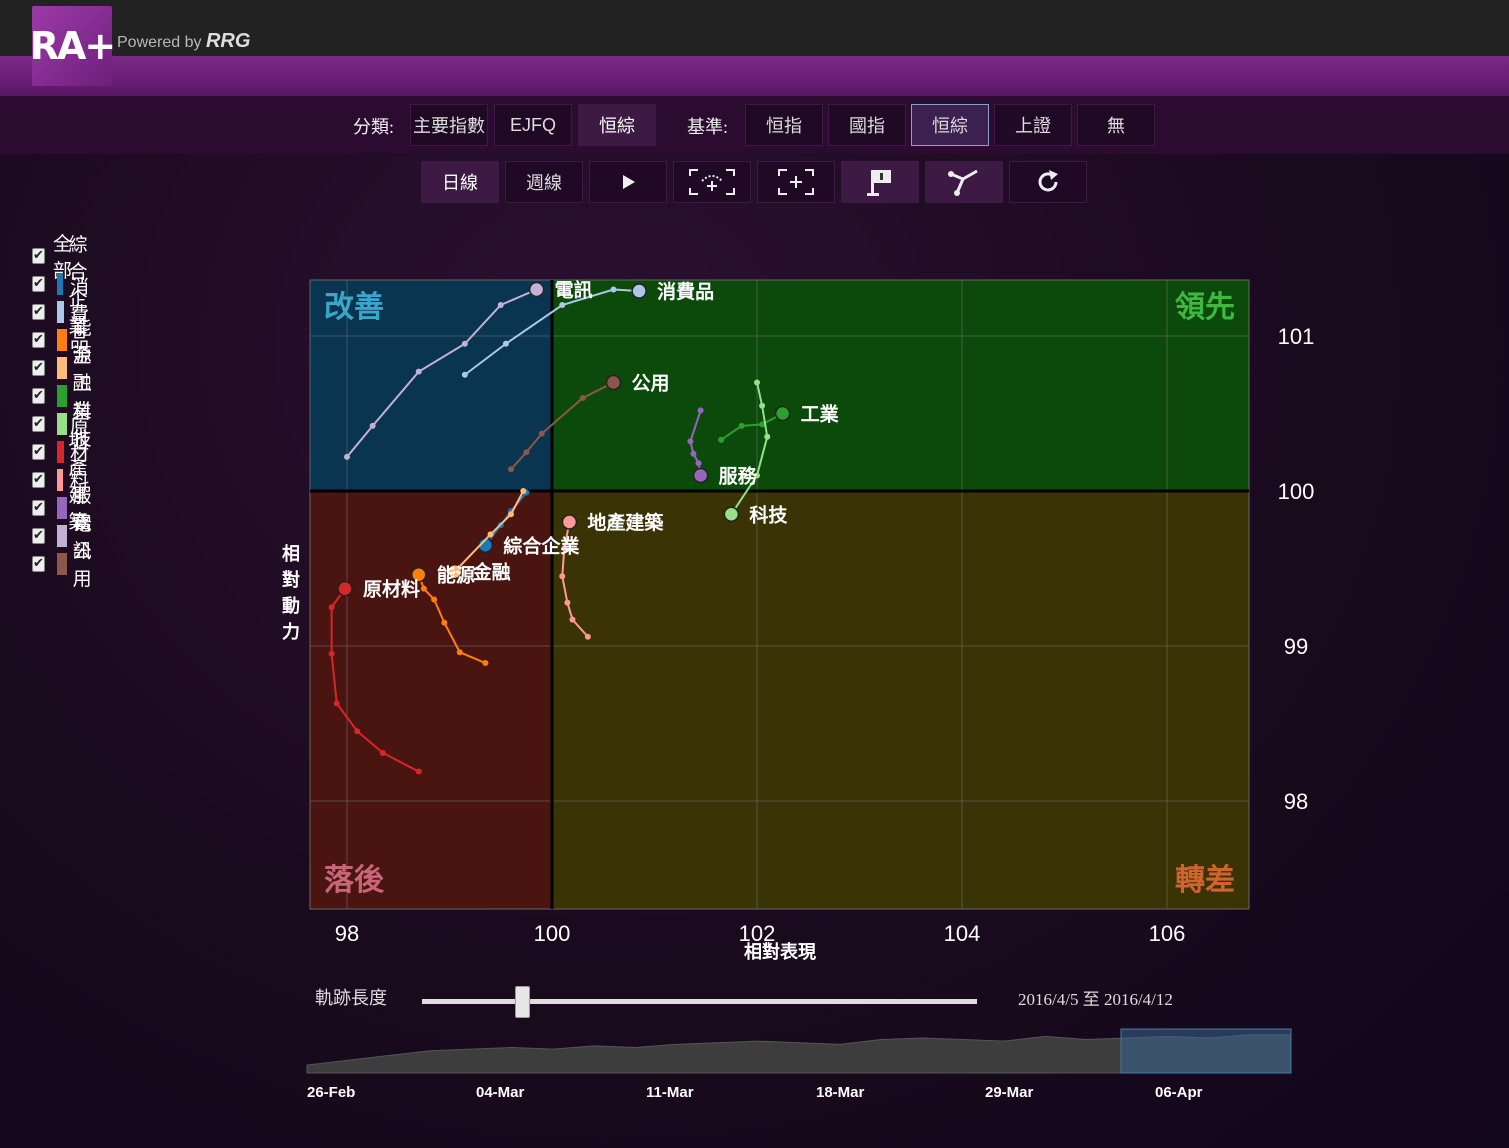 The width and height of the screenshot is (1509, 1148). I want to click on y-tick-label: 99, so click(1296, 646).